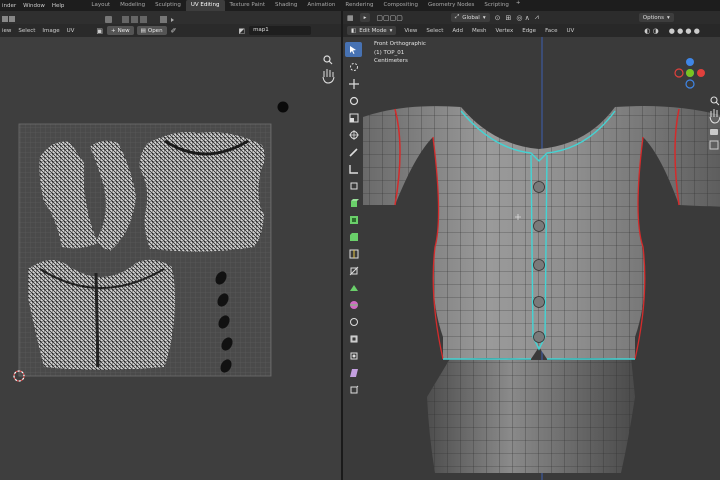 This screenshot has height=480, width=720. What do you see at coordinates (242, 30) in the screenshot?
I see `uv-map-icon: ◩` at bounding box center [242, 30].